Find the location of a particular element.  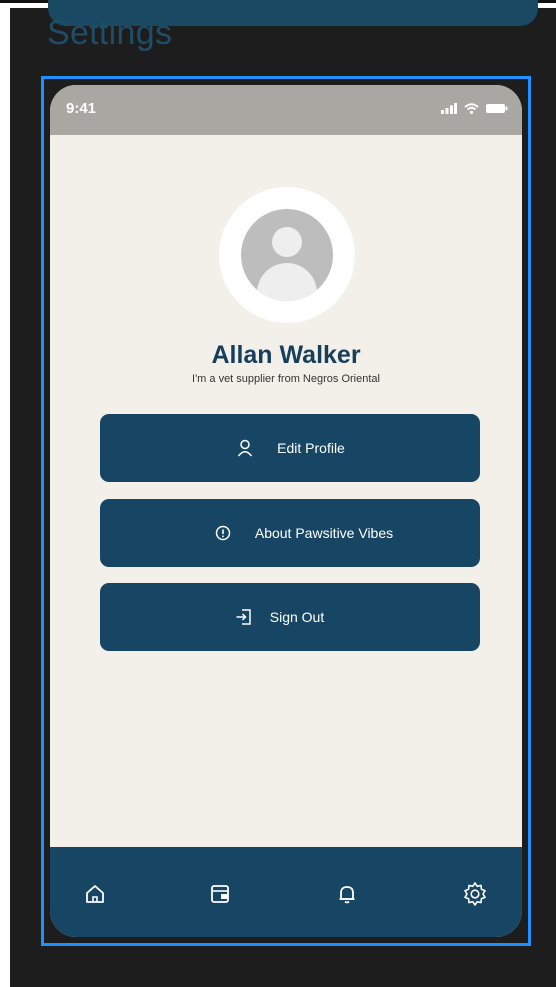

avatar-head is located at coordinates (287, 242).